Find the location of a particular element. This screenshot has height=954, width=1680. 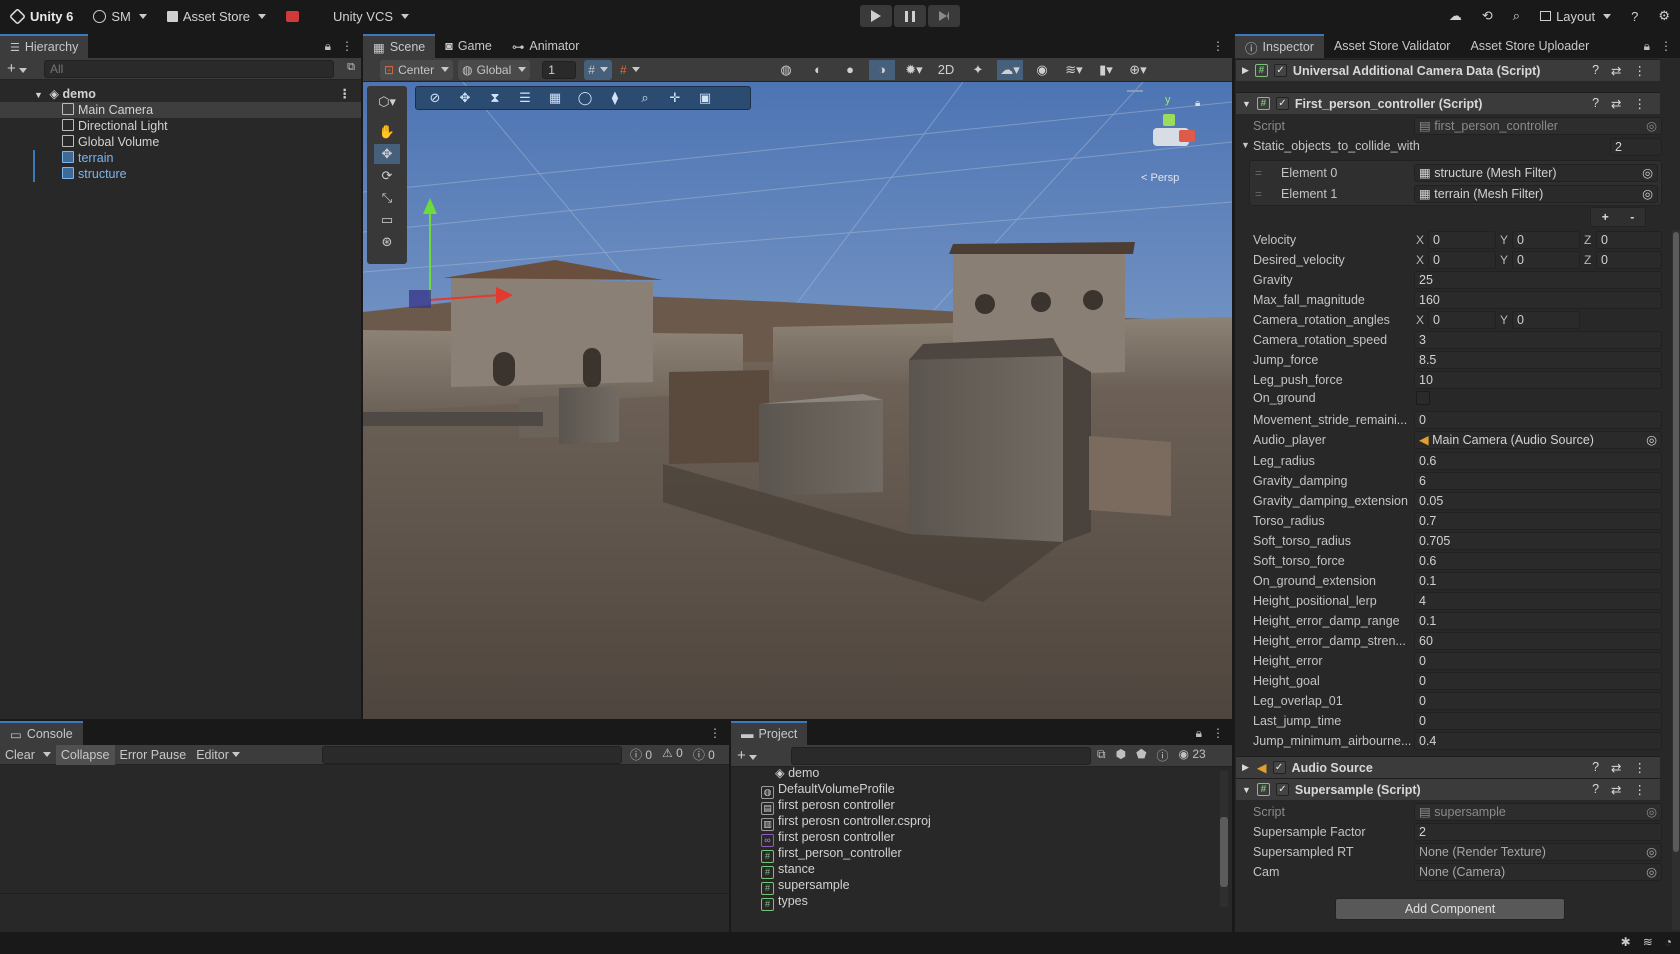

desired-velocity-x-field: 0 is located at coordinates (1462, 260).